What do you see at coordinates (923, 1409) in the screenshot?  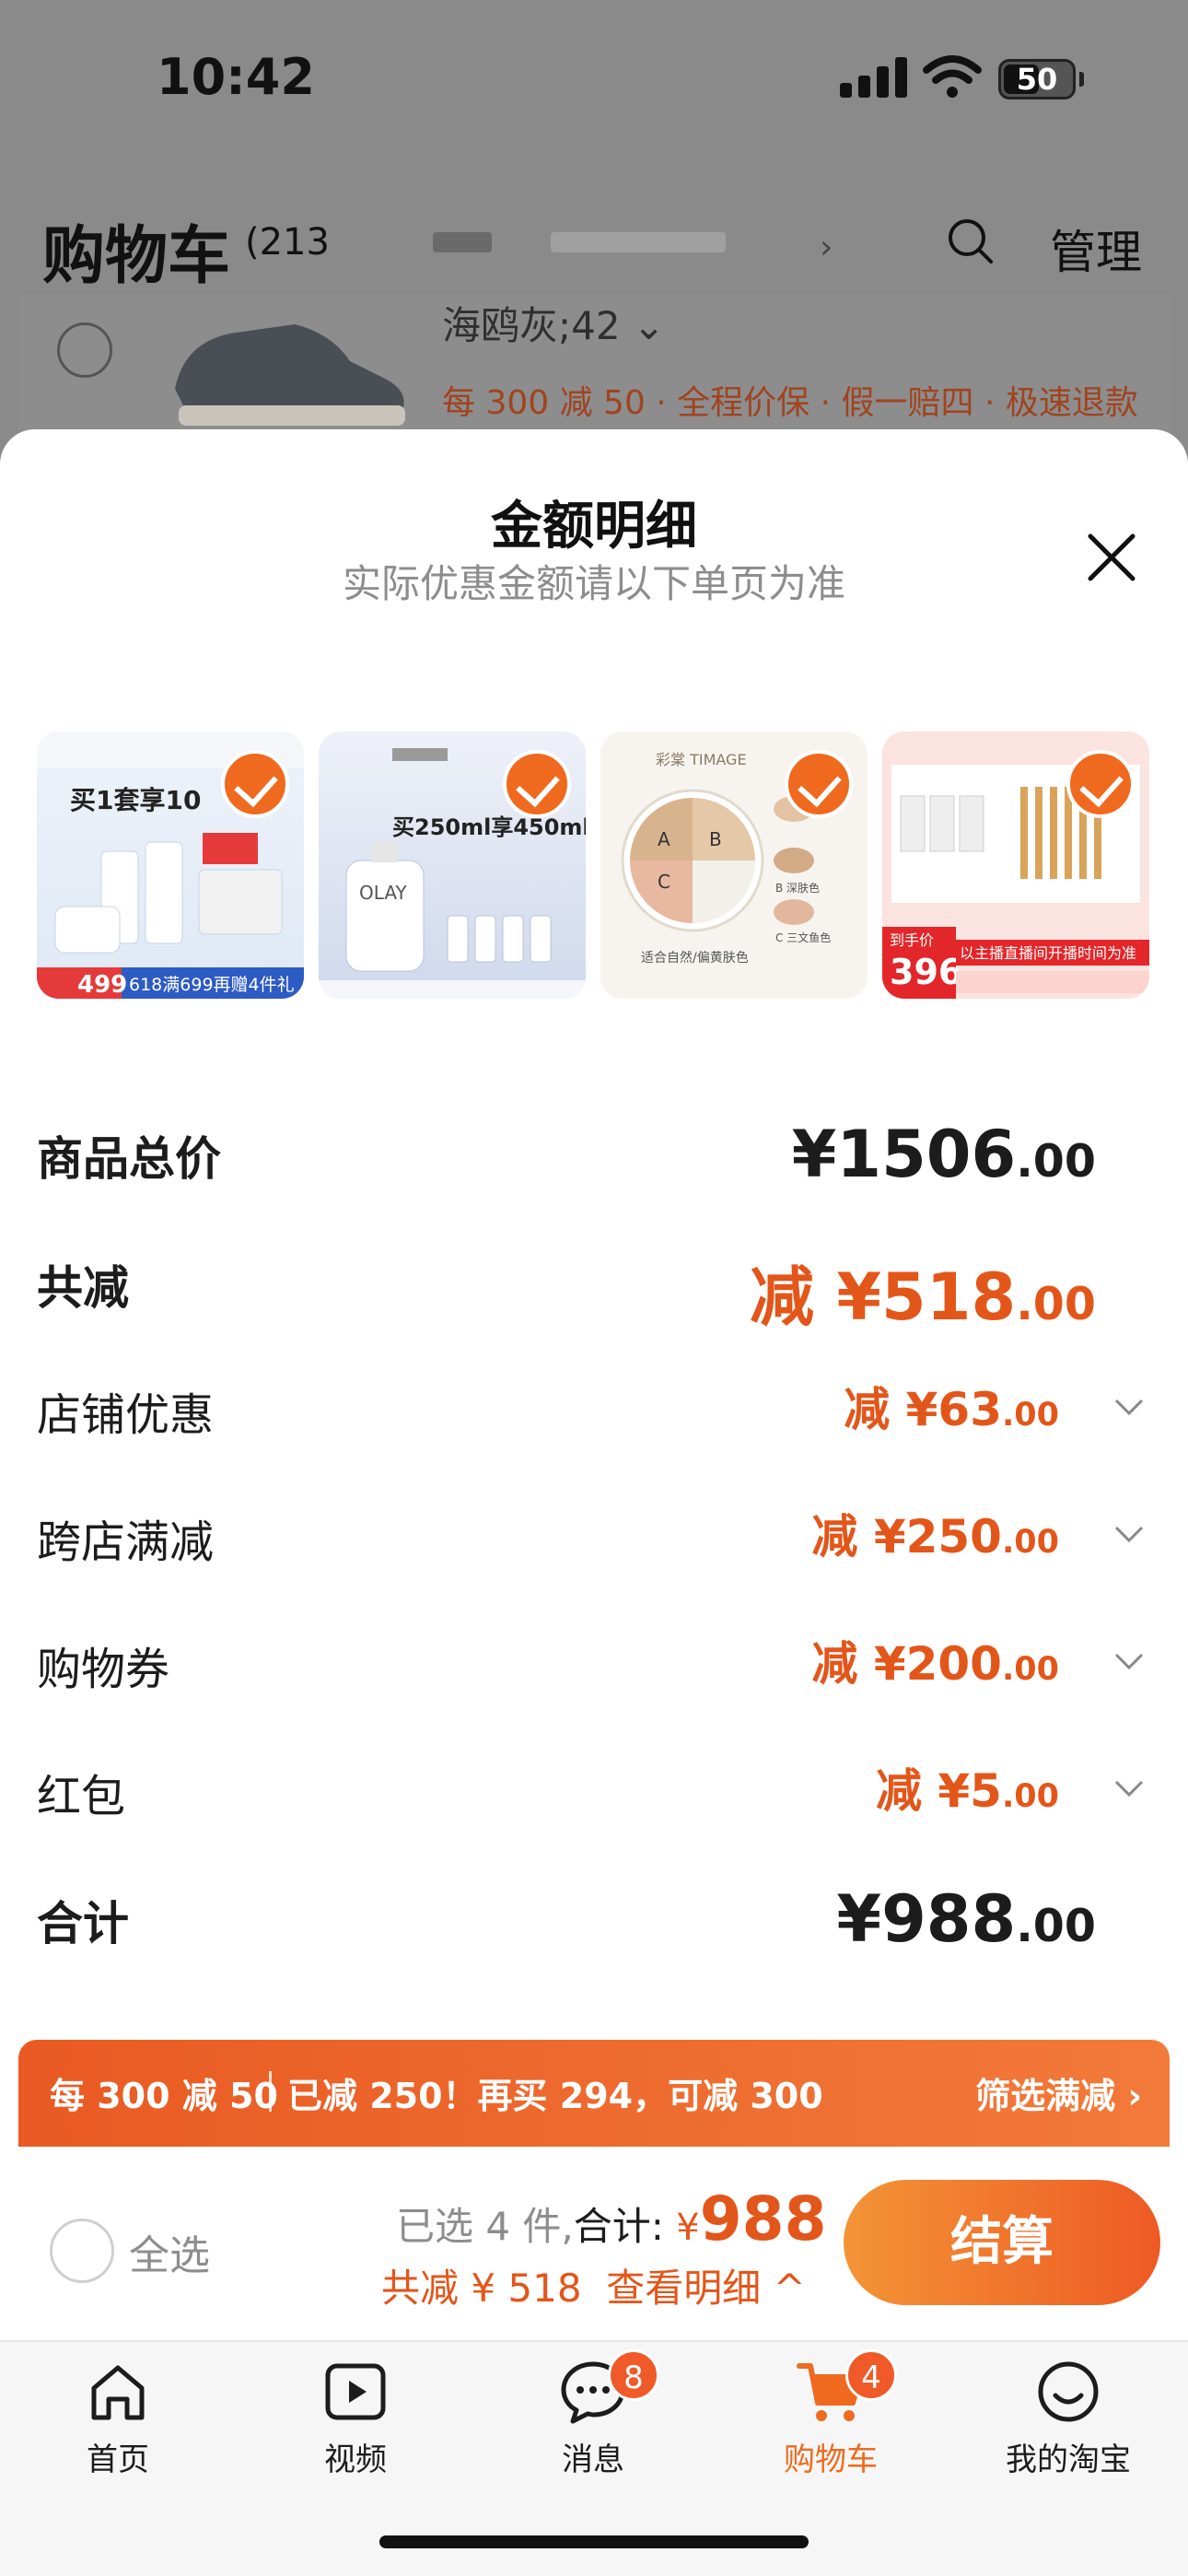 I see `row-value-main: 减 ¥63` at bounding box center [923, 1409].